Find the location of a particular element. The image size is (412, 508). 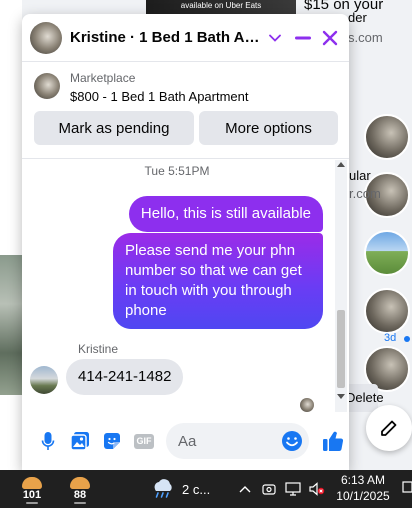

background-left-panel is located at coordinates (11, 235).